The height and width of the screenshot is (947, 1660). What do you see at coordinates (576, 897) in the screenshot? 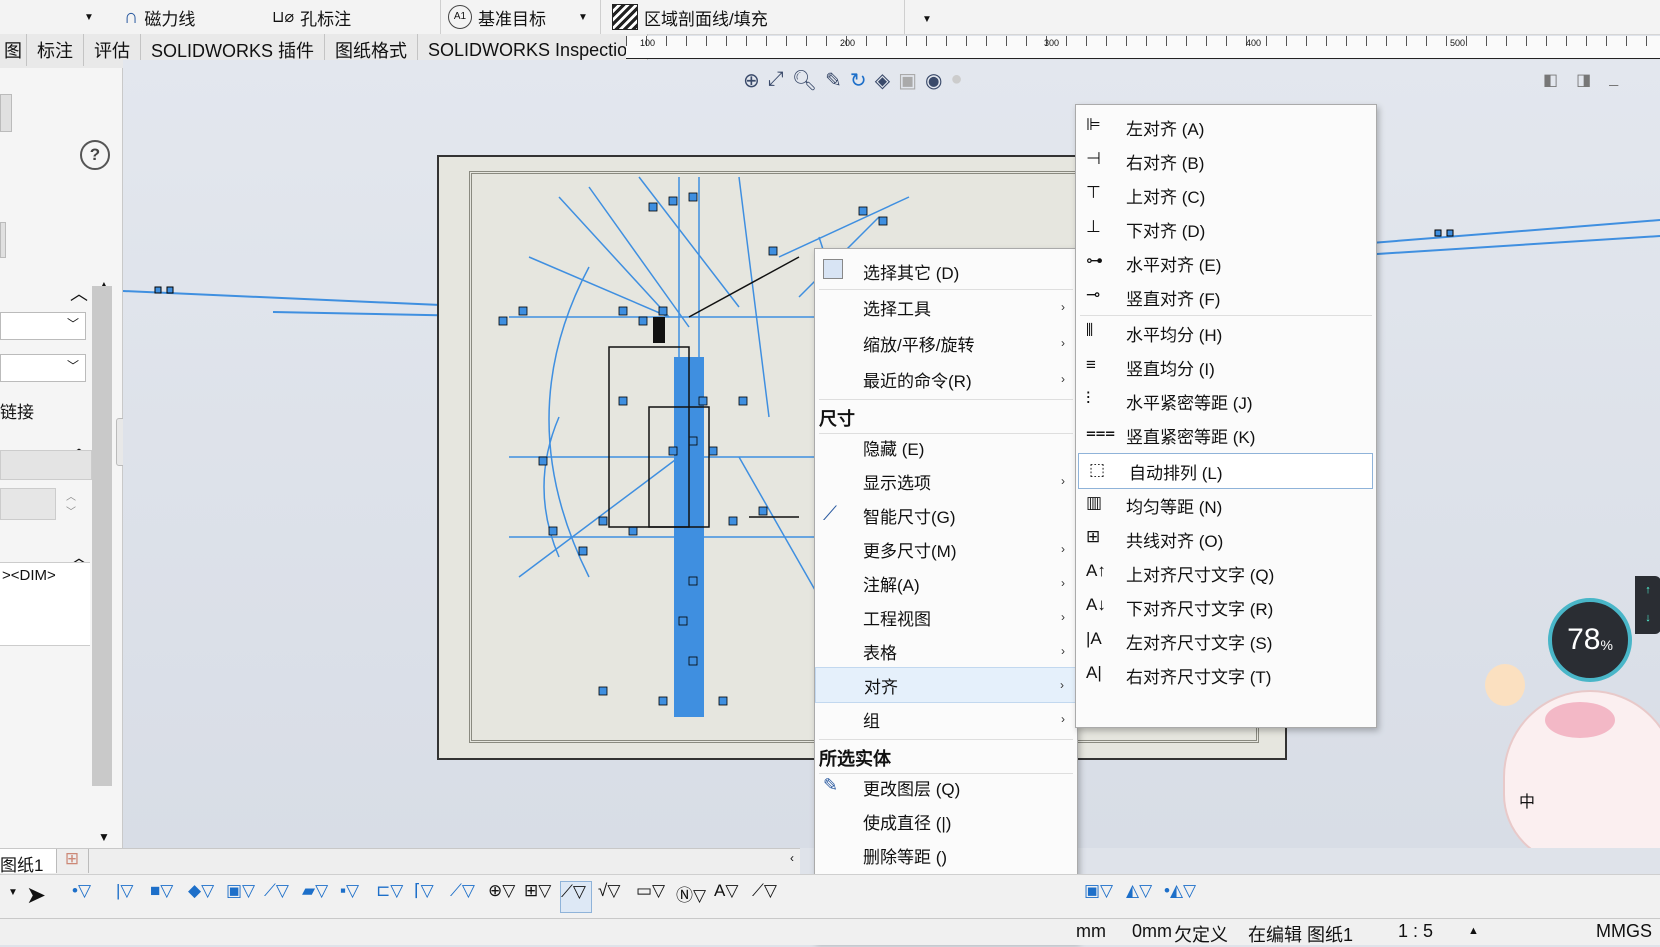
I see `filter-dim-active-icon: ⟋▽` at bounding box center [576, 897].